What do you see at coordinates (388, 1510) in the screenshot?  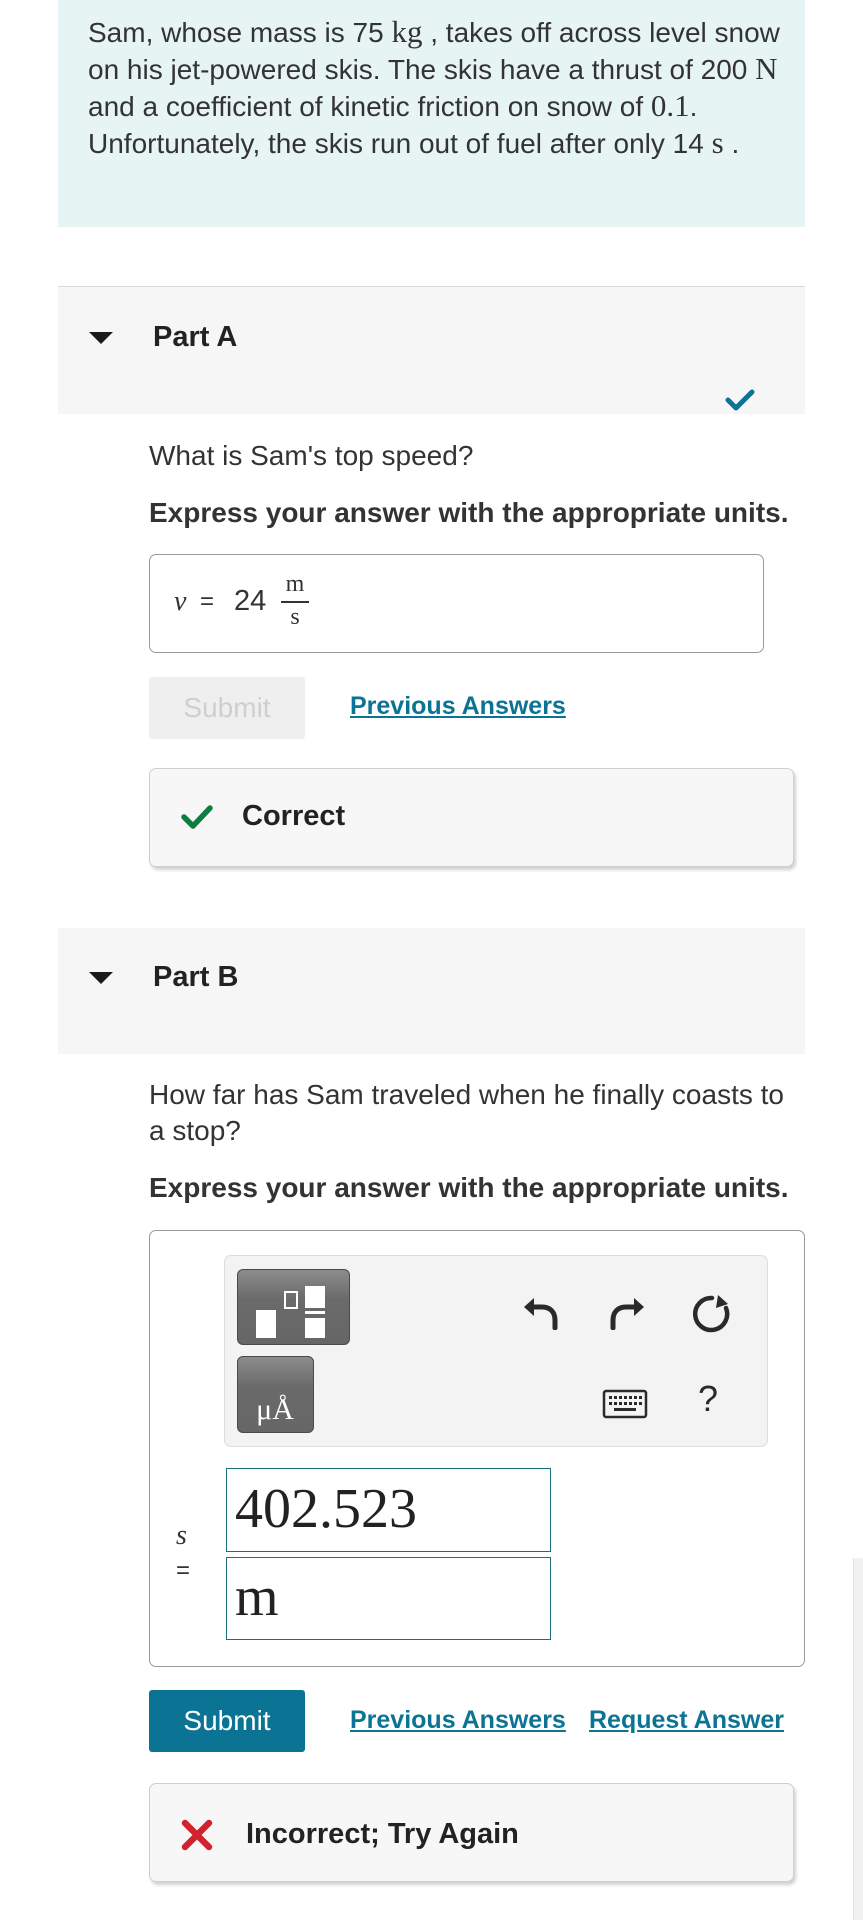 I see `value-input: 402.523` at bounding box center [388, 1510].